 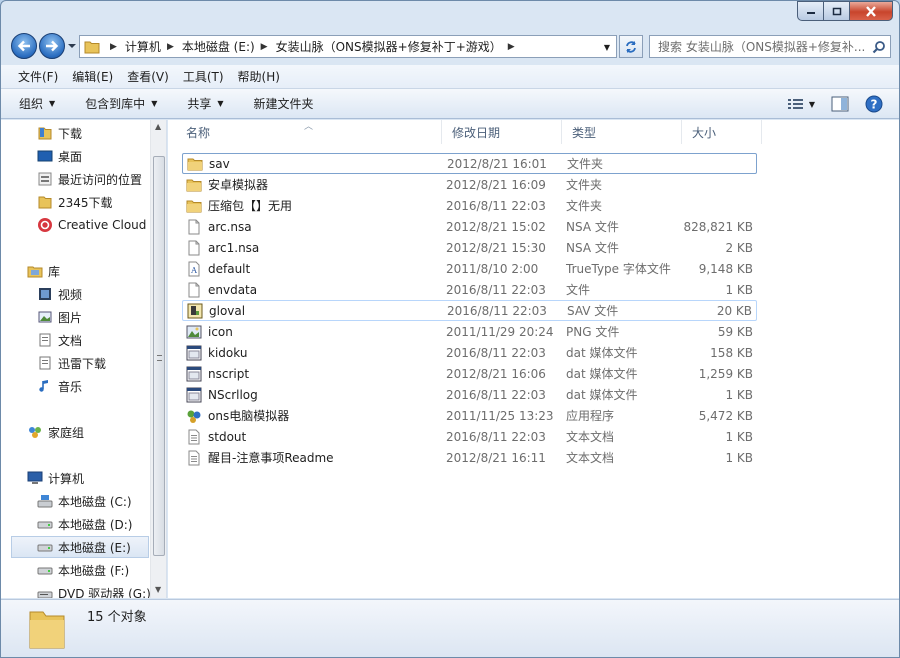 I want to click on menu-help: 帮助(H), so click(x=259, y=76).